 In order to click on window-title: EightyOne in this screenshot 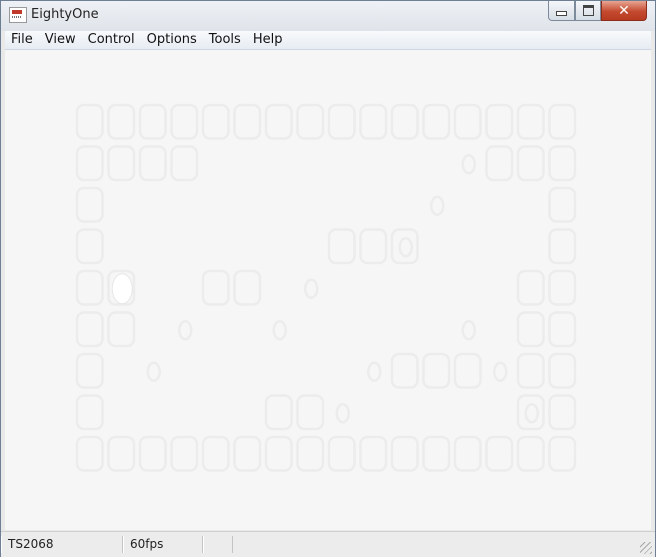, I will do `click(65, 14)`.